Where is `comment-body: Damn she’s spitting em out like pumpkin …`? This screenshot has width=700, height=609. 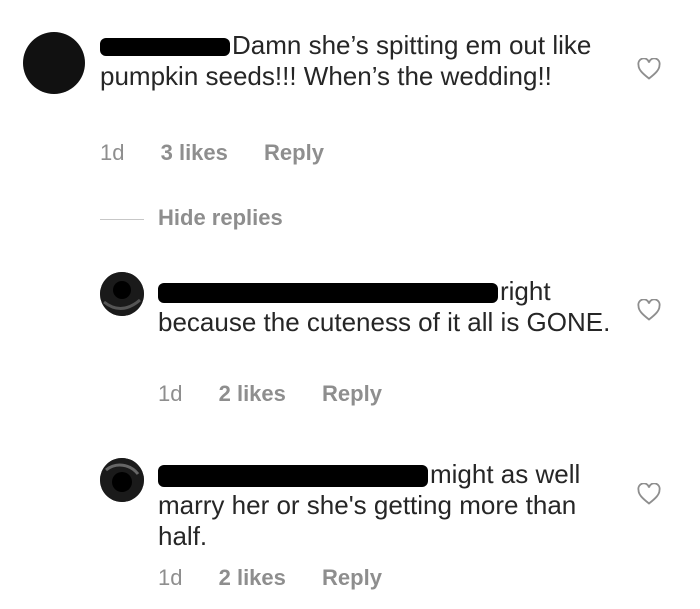
comment-body: Damn she’s spitting em out like pumpkin … is located at coordinates (350, 61).